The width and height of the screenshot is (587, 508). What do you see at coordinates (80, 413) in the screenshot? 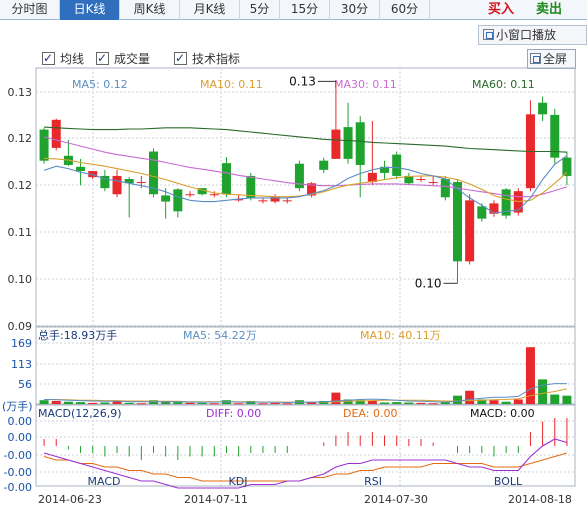
I see `macd-title: MACD(12,26,9)` at bounding box center [80, 413].